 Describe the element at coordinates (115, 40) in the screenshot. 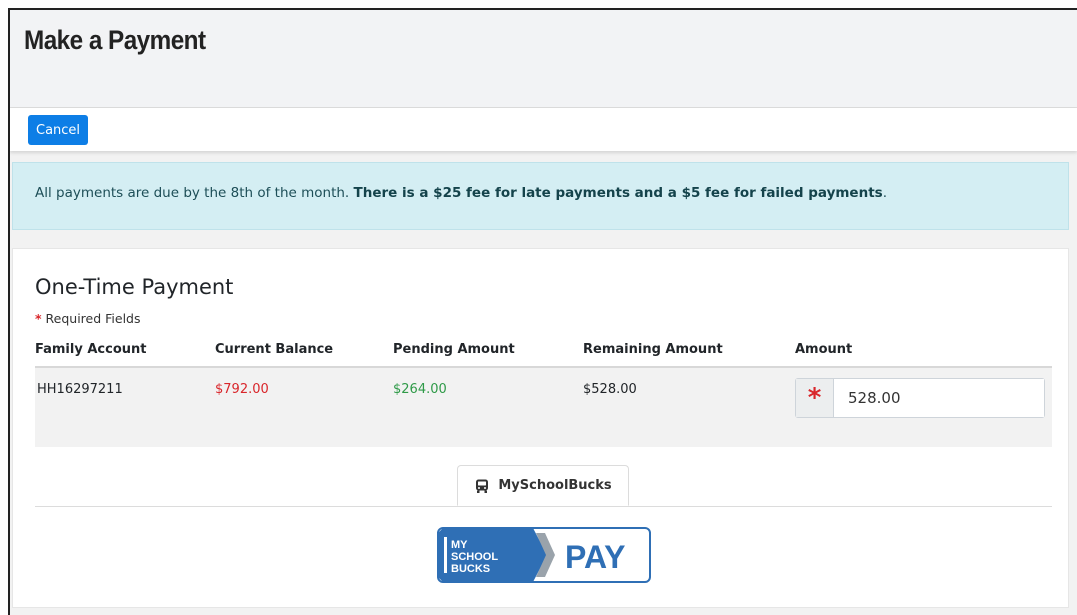

I see `page-title: Make a Payment` at that location.